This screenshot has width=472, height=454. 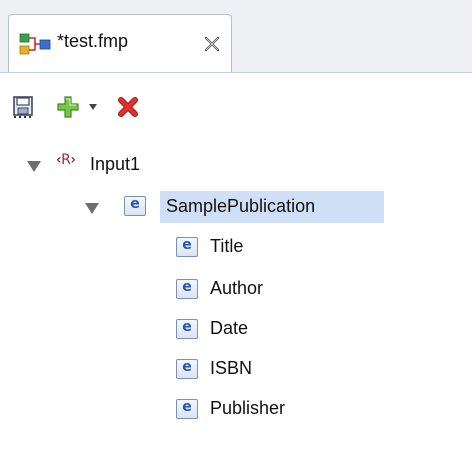 I want to click on tree-node-isbn: e ISBN, so click(x=236, y=369).